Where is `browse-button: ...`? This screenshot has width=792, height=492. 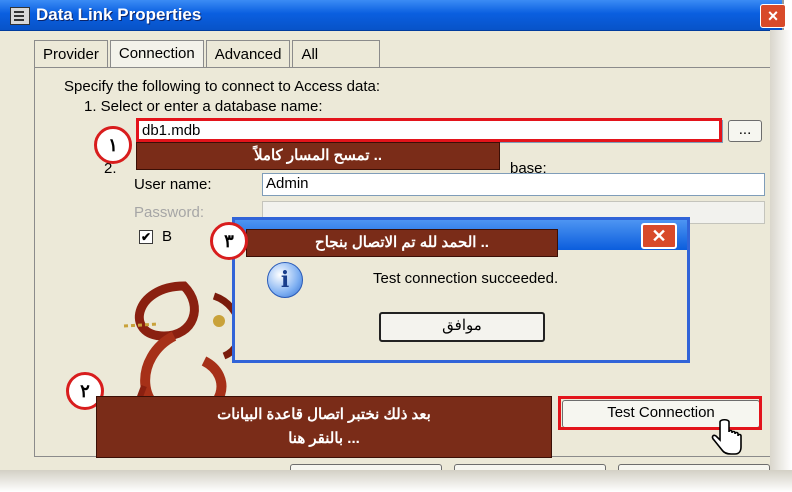
browse-button: ... is located at coordinates (745, 131).